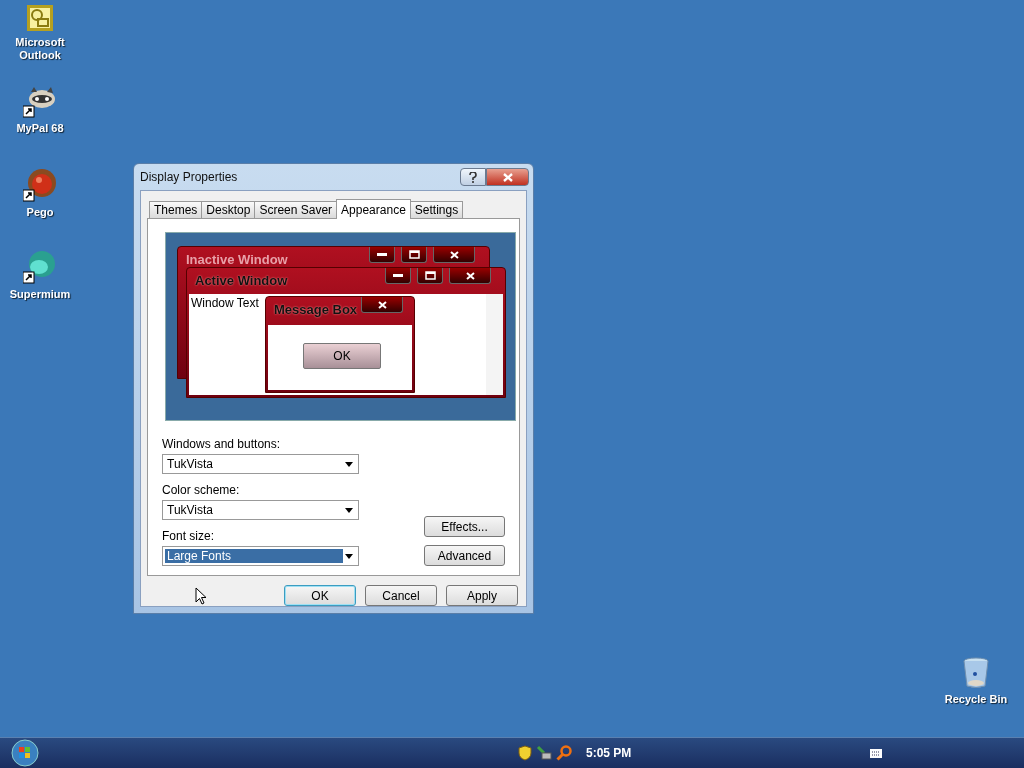 Image resolution: width=1024 pixels, height=768 pixels. I want to click on dropdown: Large Fonts, so click(260, 556).